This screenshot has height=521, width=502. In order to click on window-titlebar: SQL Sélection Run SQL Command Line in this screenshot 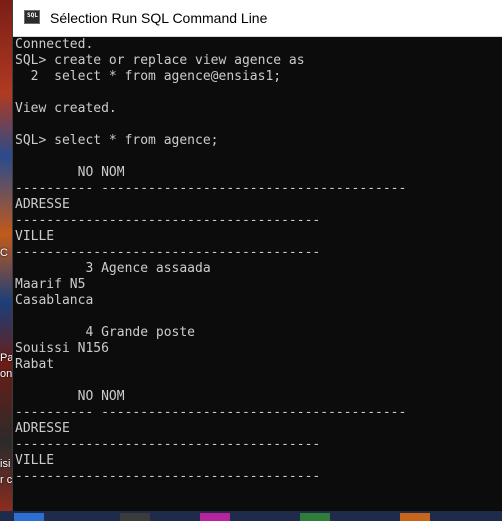, I will do `click(257, 18)`.